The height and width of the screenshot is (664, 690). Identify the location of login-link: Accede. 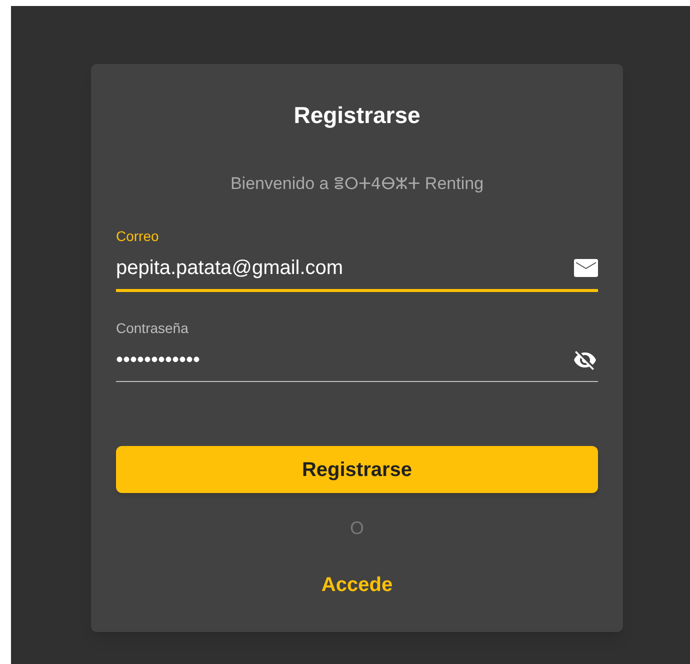
(357, 585).